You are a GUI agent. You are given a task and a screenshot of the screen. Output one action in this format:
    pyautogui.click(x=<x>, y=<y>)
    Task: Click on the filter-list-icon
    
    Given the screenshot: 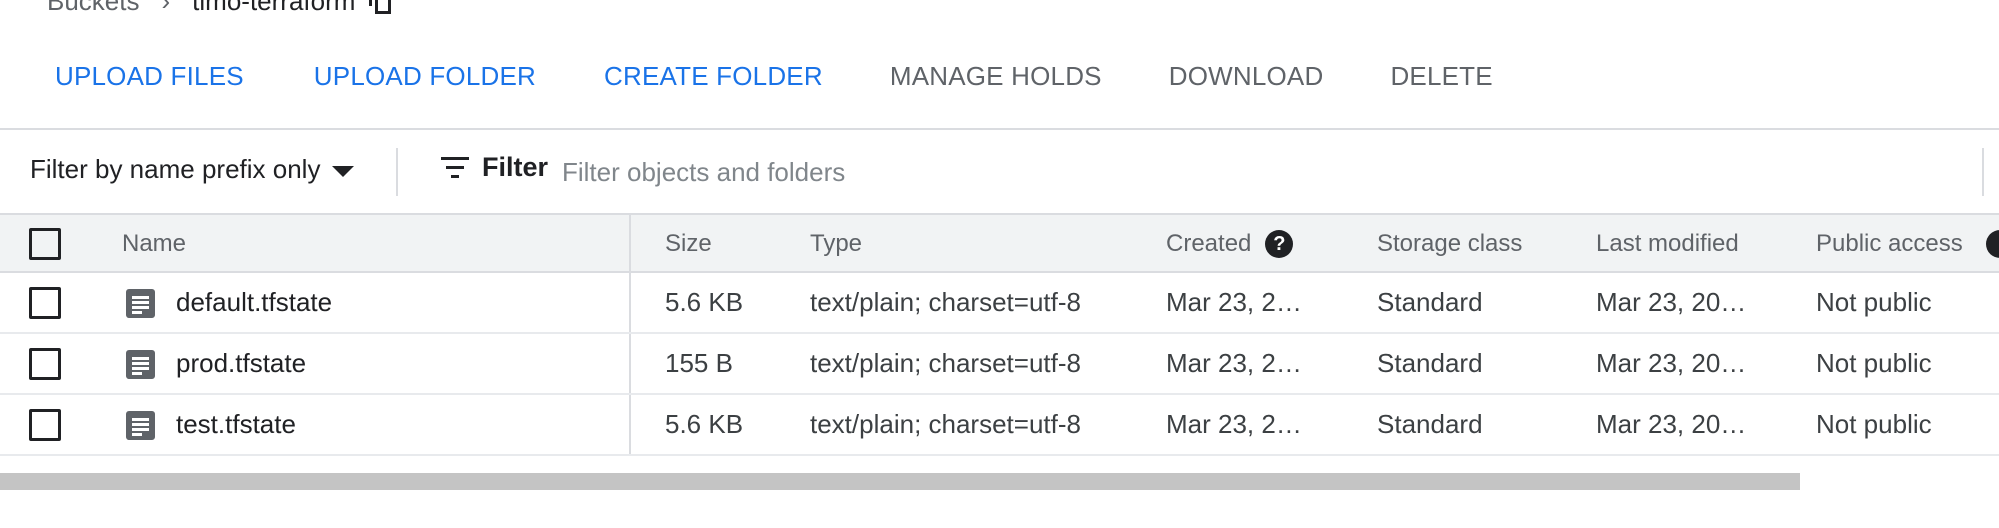 What is the action you would take?
    pyautogui.click(x=455, y=167)
    